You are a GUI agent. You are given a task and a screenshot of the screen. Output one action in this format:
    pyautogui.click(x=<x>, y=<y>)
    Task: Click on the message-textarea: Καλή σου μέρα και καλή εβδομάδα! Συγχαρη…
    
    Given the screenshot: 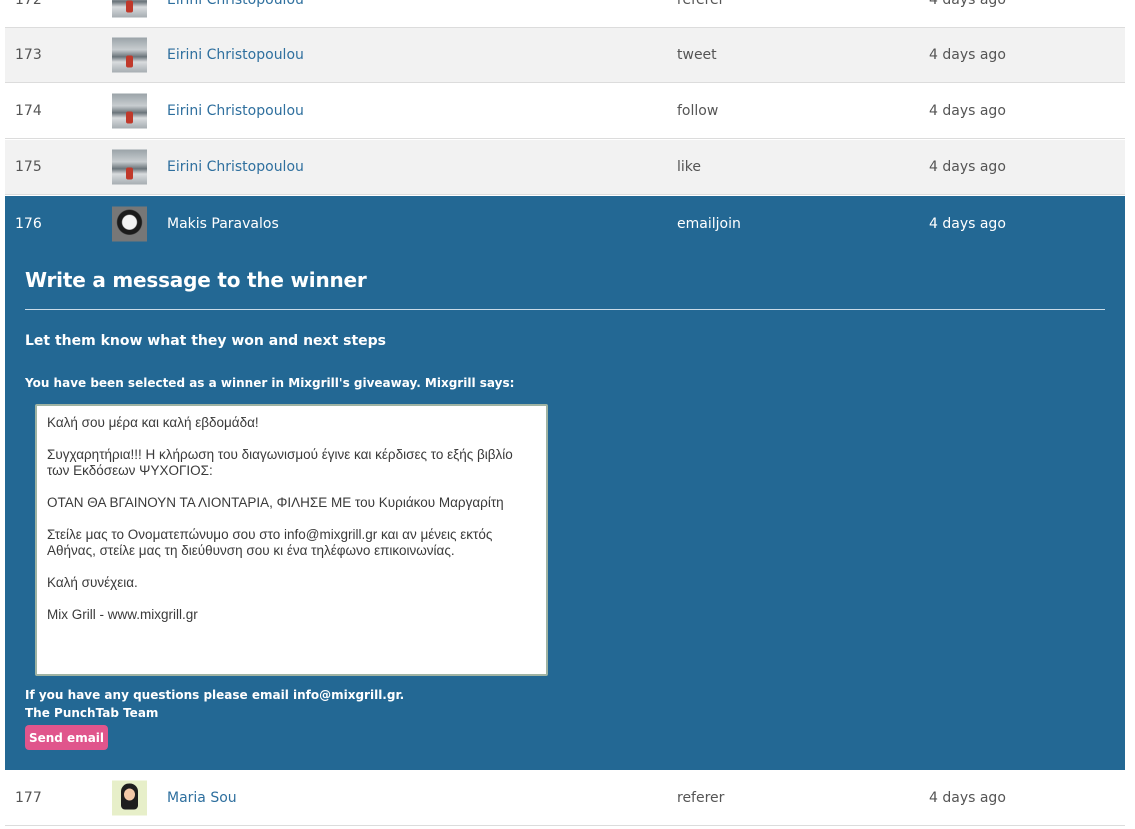 What is the action you would take?
    pyautogui.click(x=291, y=540)
    